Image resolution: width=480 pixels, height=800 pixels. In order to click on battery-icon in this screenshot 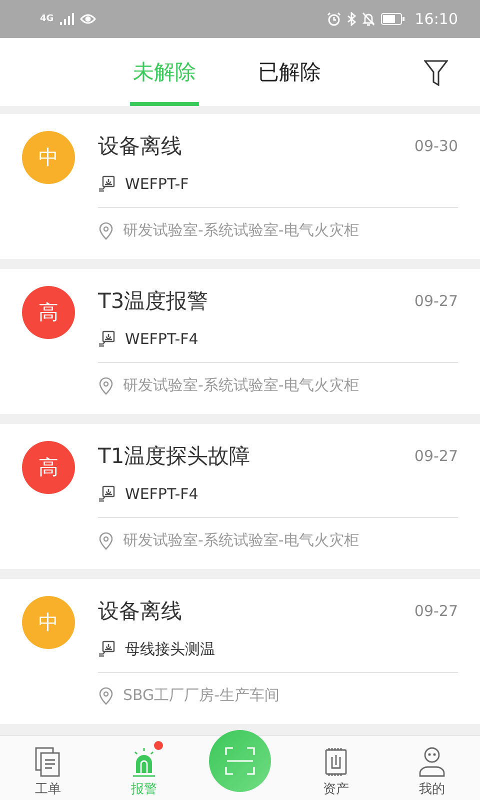, I will do `click(392, 19)`.